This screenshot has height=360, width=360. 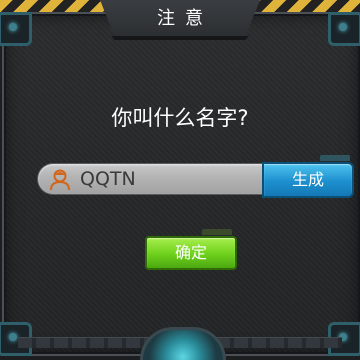 I want to click on confirm-button-tab, so click(x=217, y=232).